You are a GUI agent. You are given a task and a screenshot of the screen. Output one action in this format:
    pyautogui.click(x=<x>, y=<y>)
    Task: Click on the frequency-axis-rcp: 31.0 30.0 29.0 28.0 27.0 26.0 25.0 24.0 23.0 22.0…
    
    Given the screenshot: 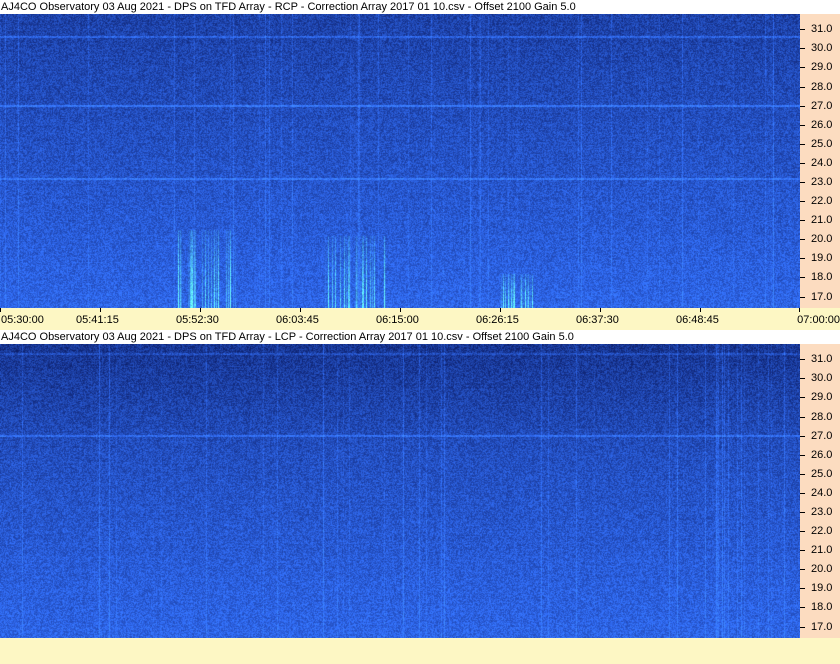 What is the action you would take?
    pyautogui.click(x=820, y=161)
    